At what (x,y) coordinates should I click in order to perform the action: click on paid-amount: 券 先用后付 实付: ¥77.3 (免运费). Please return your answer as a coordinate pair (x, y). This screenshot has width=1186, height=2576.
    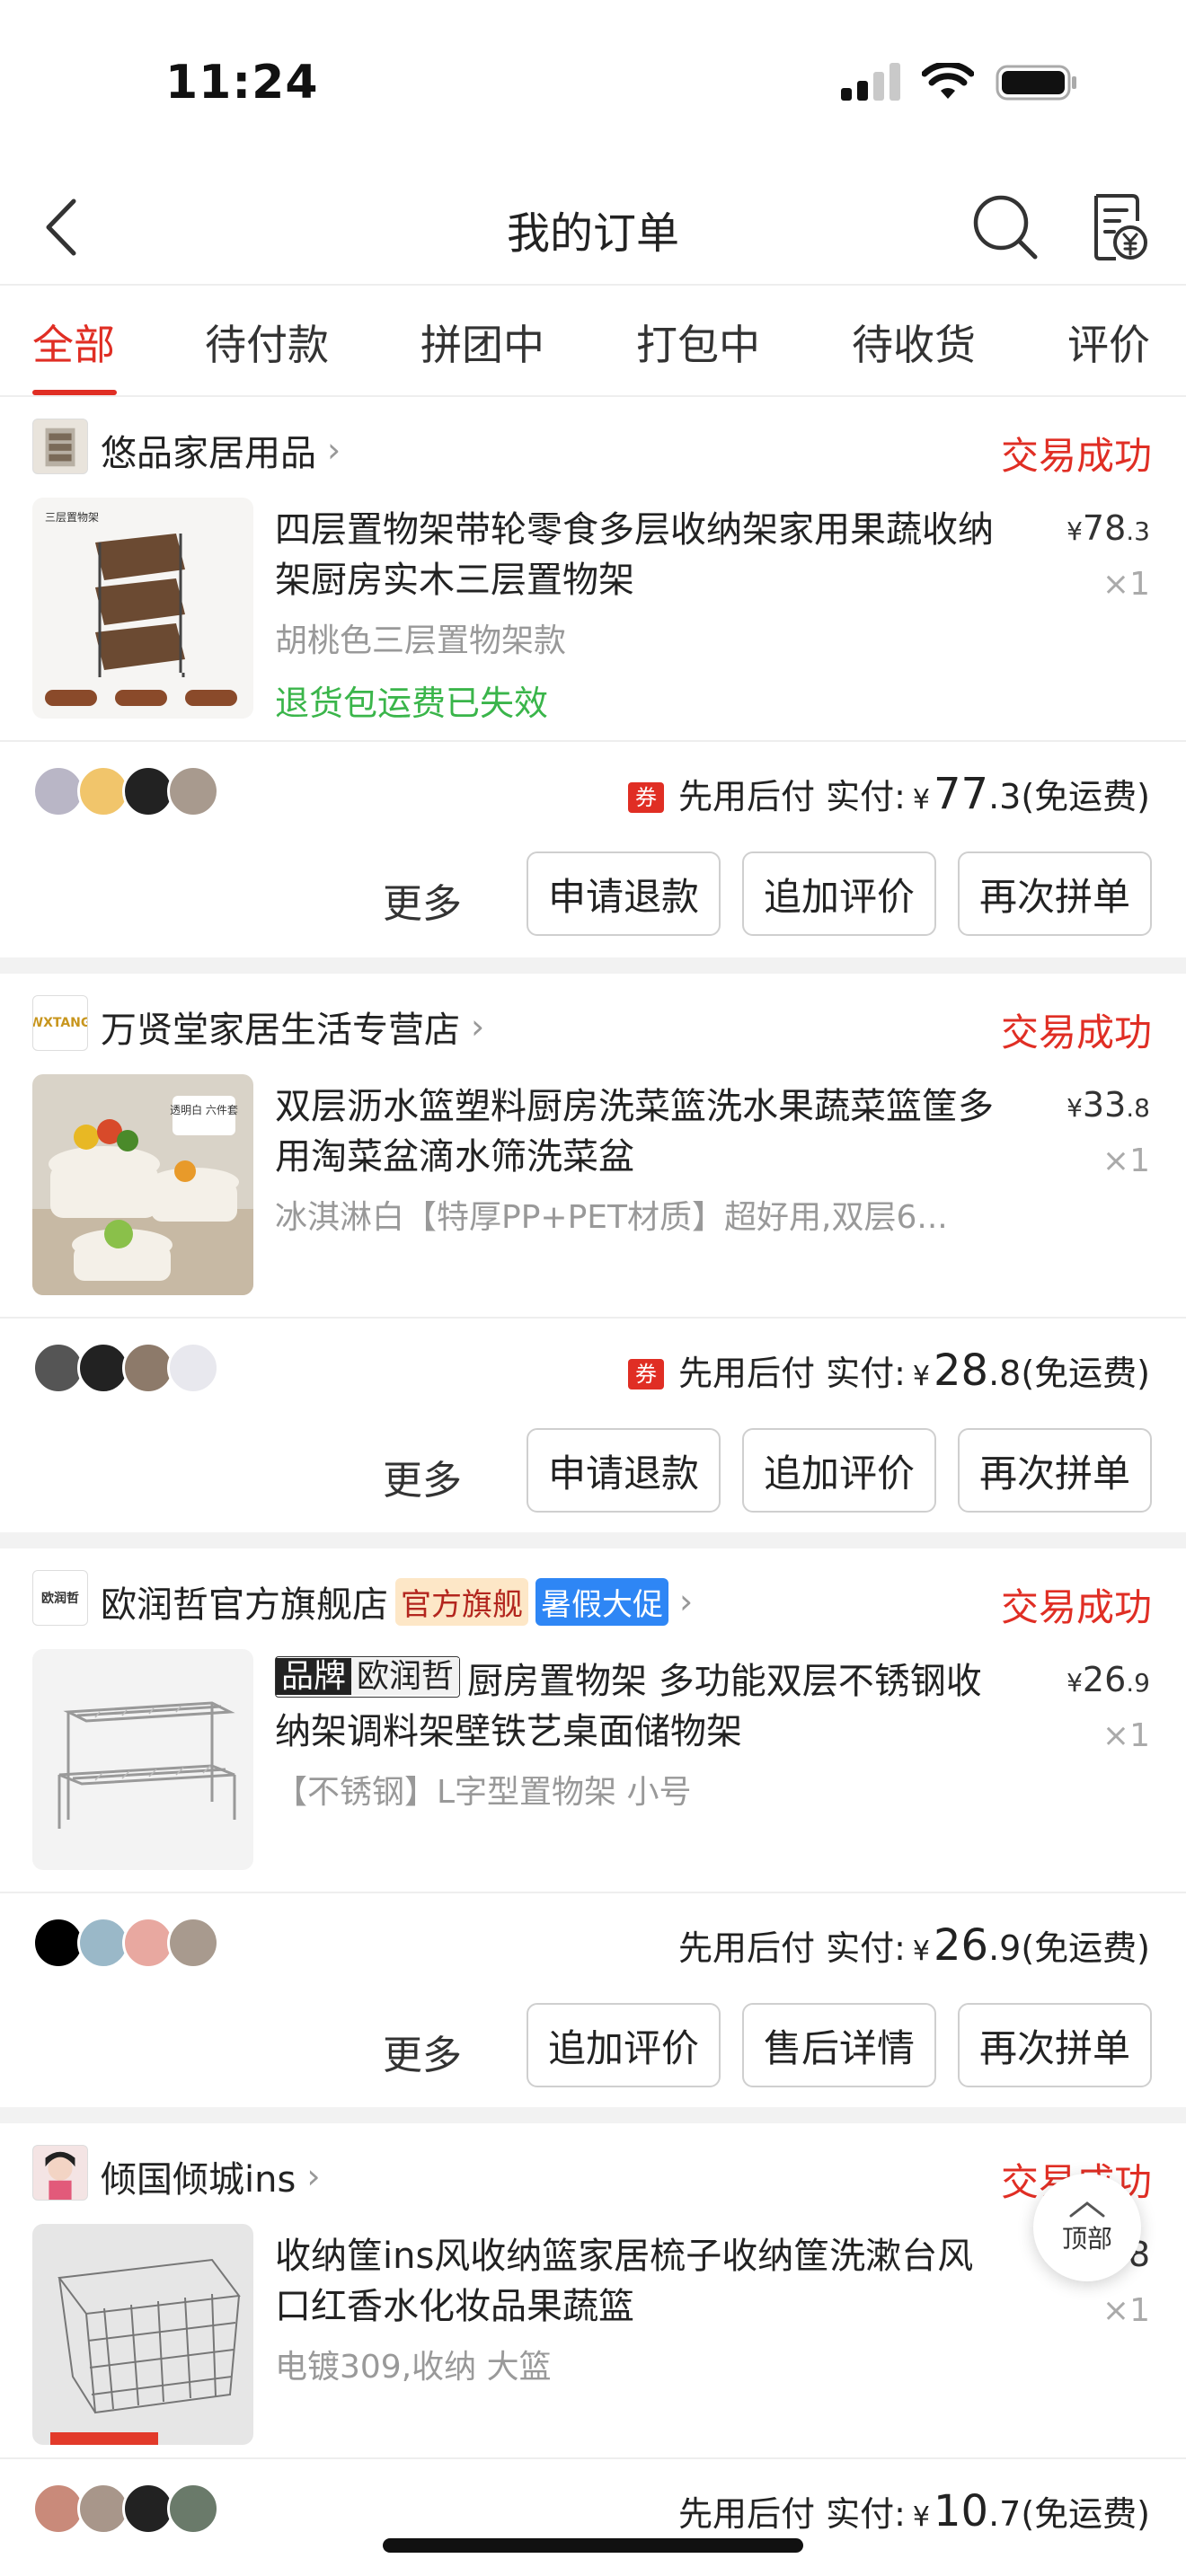
    Looking at the image, I should click on (889, 794).